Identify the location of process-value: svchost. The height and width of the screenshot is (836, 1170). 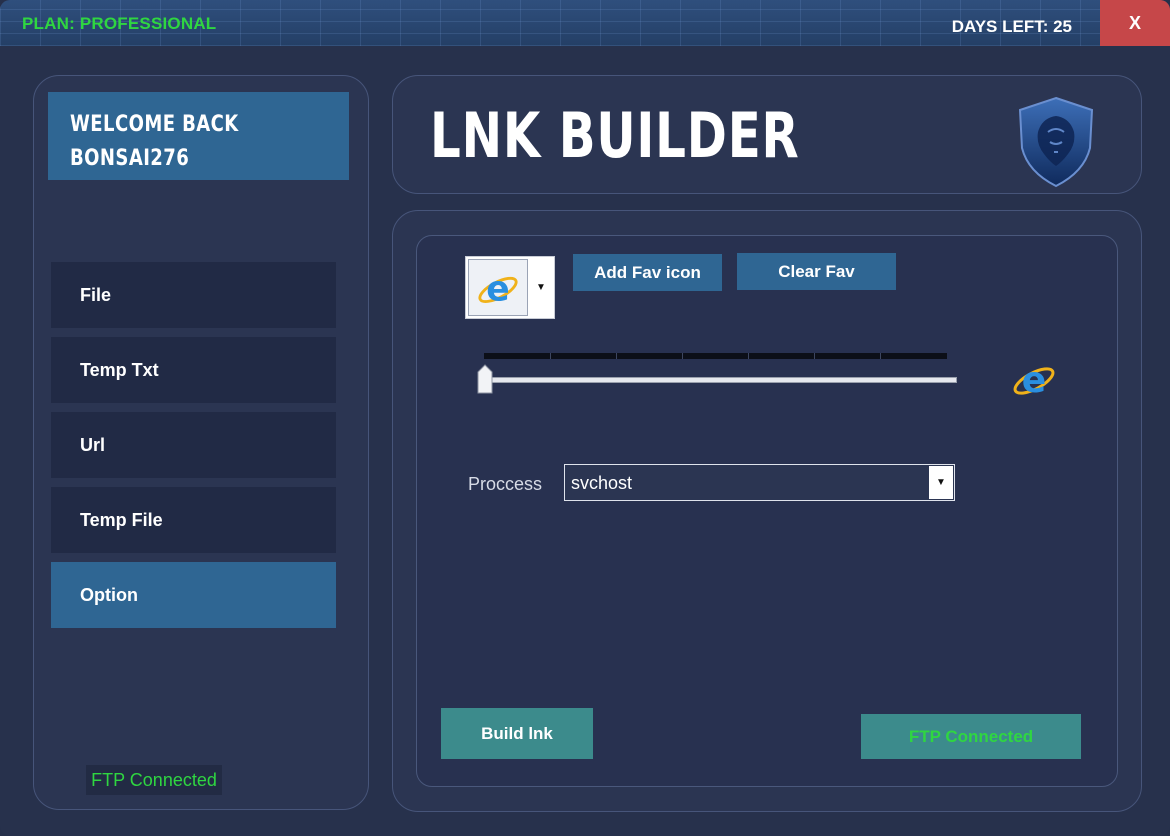
(602, 483).